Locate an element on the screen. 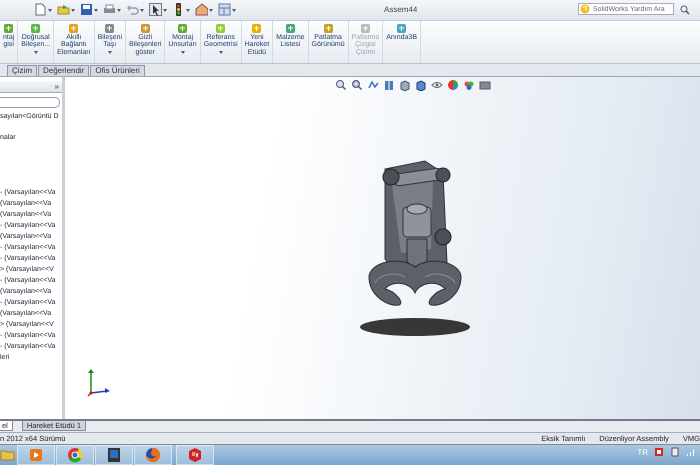 This screenshot has height=465, width=700. scene-icon is located at coordinates (469, 84).